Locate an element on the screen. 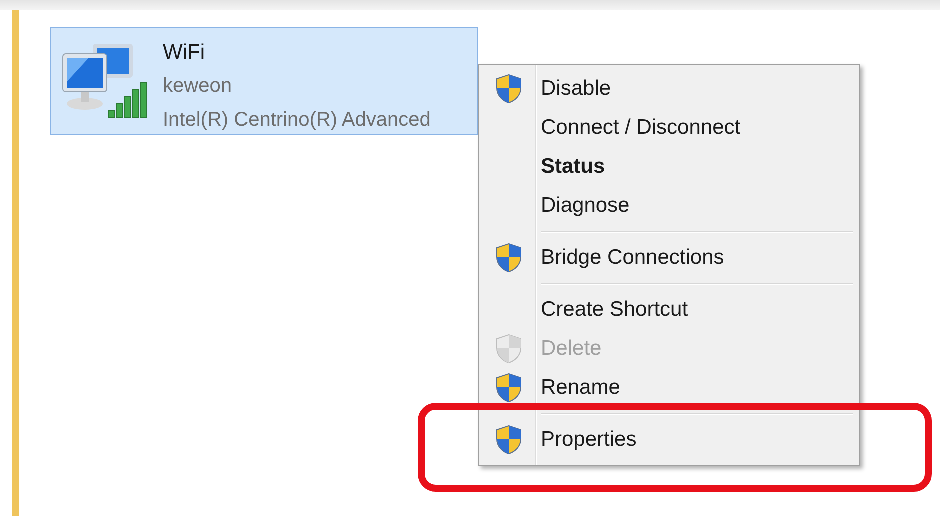  device-name: Intel(R) Centrino(R) Advanced is located at coordinates (297, 120).